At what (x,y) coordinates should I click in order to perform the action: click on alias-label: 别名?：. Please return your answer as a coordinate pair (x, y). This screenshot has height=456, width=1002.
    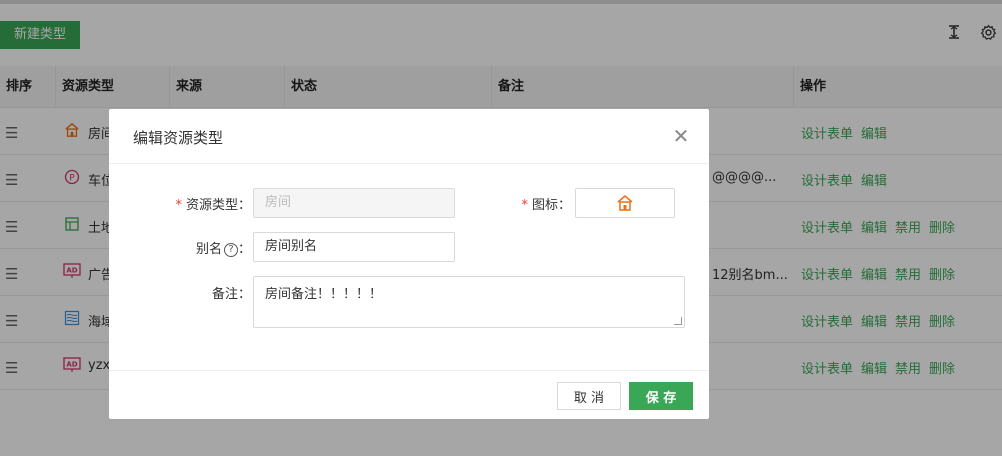
    Looking at the image, I should click on (223, 249).